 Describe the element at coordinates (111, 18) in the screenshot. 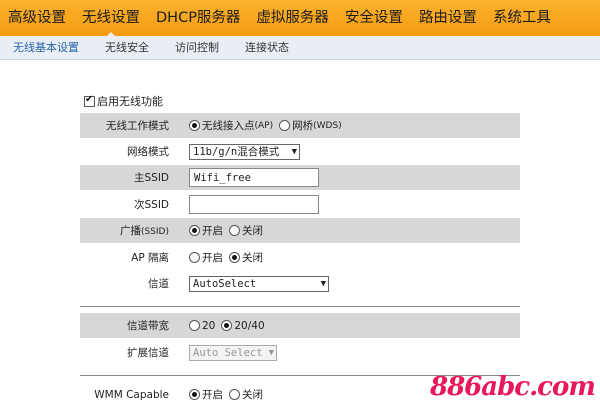

I see `nav-wireless: 无线设置` at that location.